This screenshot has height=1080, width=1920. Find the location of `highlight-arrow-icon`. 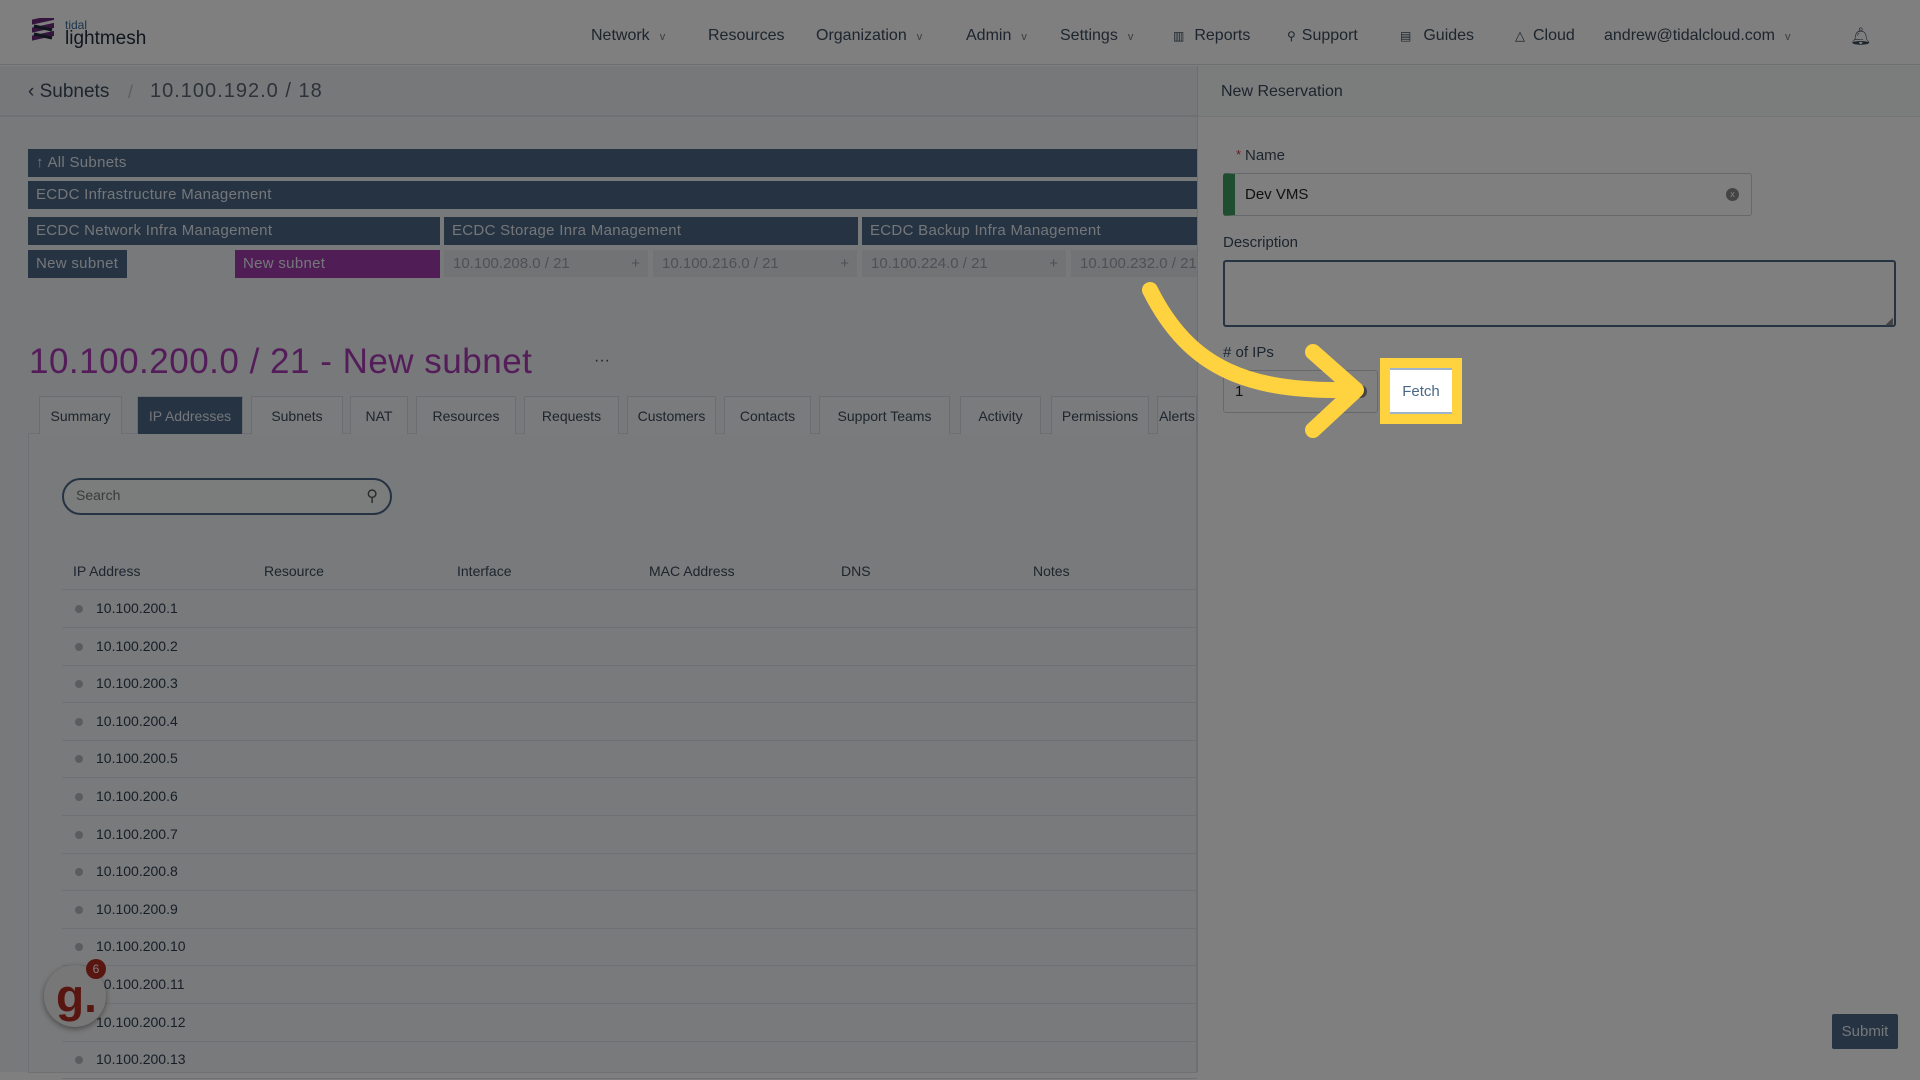

highlight-arrow-icon is located at coordinates (1253, 360).